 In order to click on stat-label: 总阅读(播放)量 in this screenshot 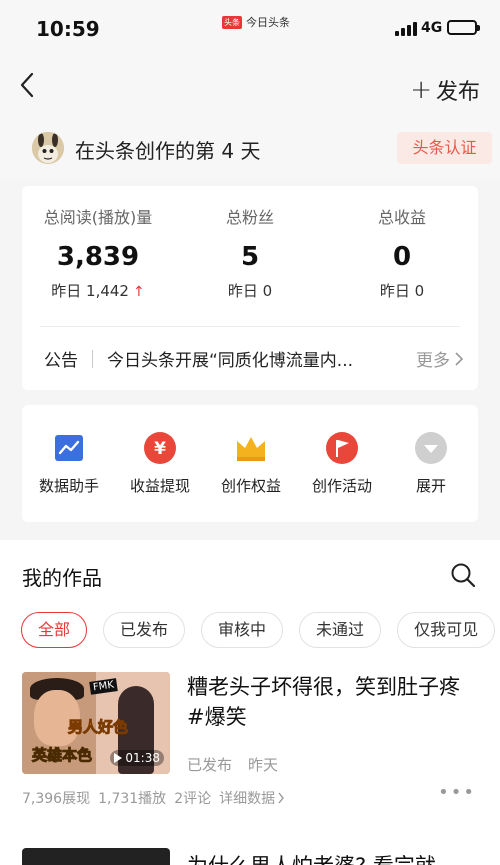, I will do `click(98, 217)`.